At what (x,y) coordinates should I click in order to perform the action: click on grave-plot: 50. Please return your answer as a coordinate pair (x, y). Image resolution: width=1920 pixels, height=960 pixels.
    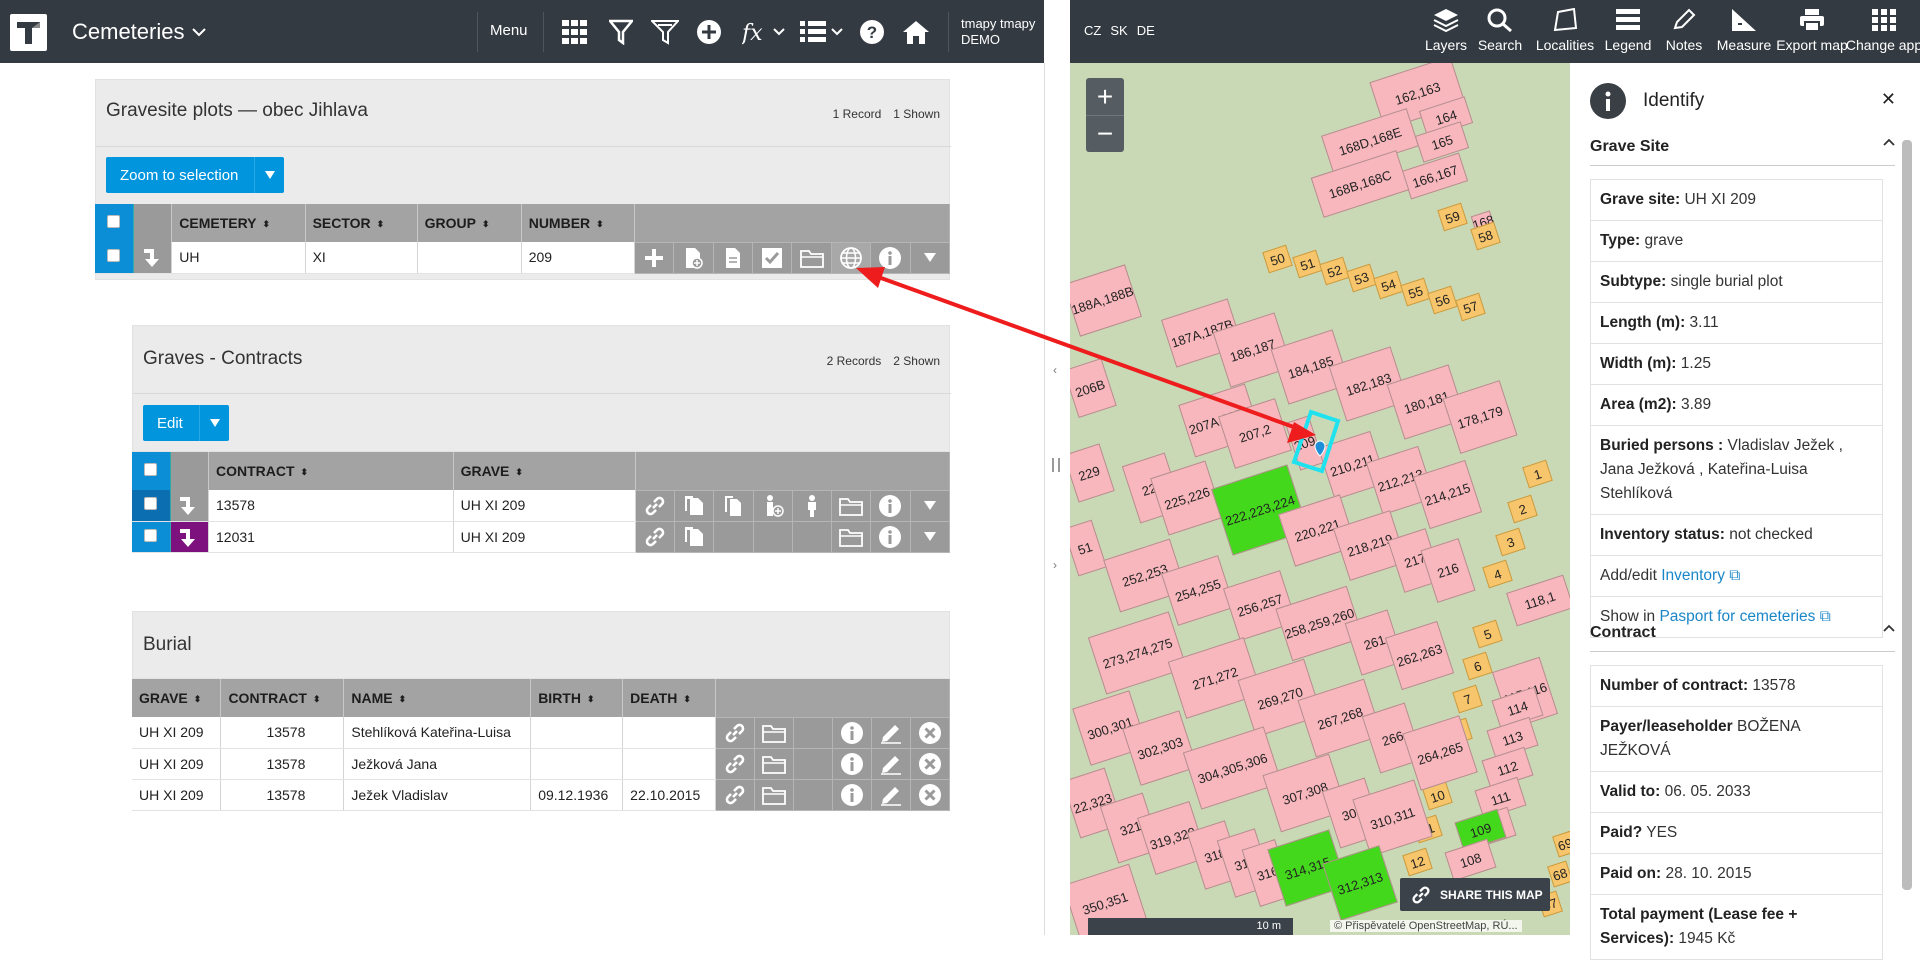
    Looking at the image, I should click on (1277, 259).